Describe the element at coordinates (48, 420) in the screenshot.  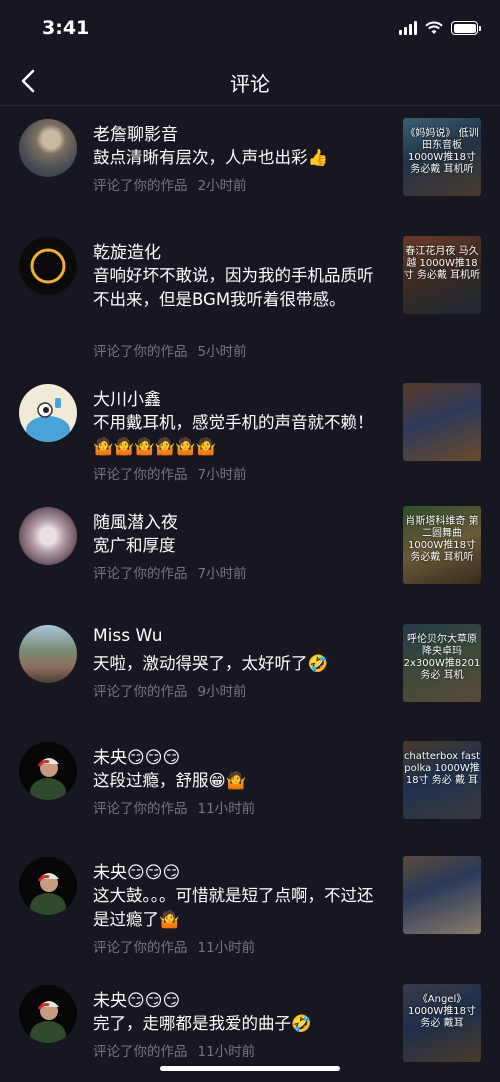
I see `cartoon-avatar-icon` at that location.